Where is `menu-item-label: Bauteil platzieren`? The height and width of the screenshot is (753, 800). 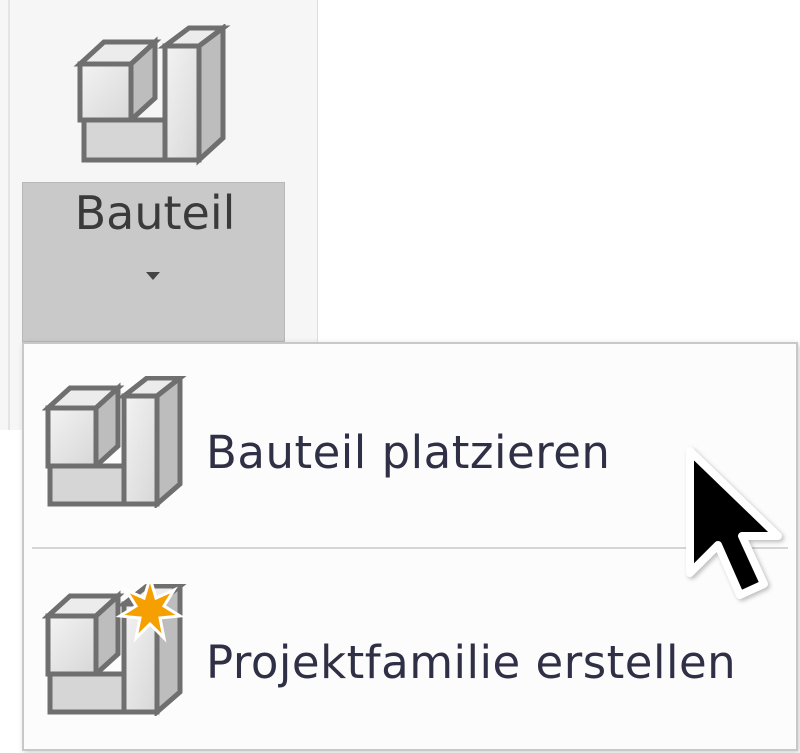
menu-item-label: Bauteil platzieren is located at coordinates (408, 452).